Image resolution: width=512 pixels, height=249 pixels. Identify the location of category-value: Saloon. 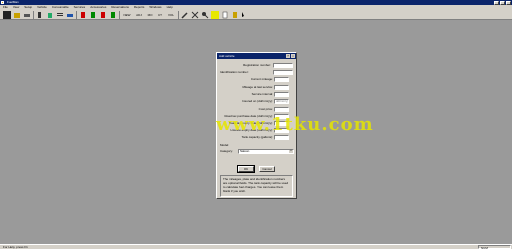
(245, 151).